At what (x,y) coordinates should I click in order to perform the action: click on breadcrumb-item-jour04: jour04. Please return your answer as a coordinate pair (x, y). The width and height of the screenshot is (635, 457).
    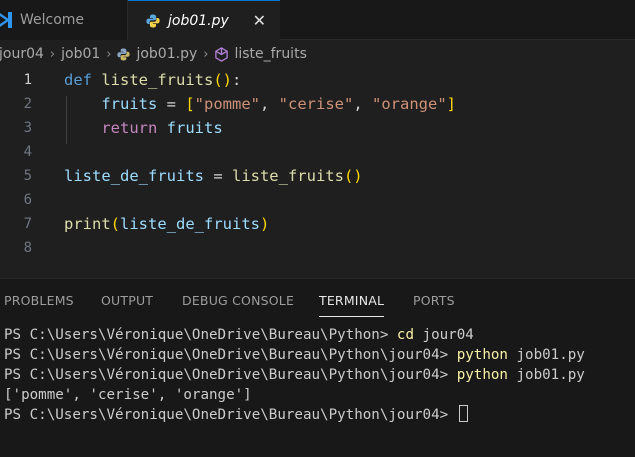
    Looking at the image, I should click on (22, 54).